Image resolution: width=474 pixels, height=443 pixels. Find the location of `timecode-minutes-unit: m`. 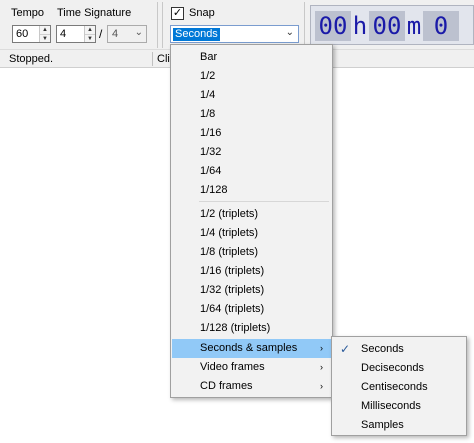

timecode-minutes-unit: m is located at coordinates (414, 26).